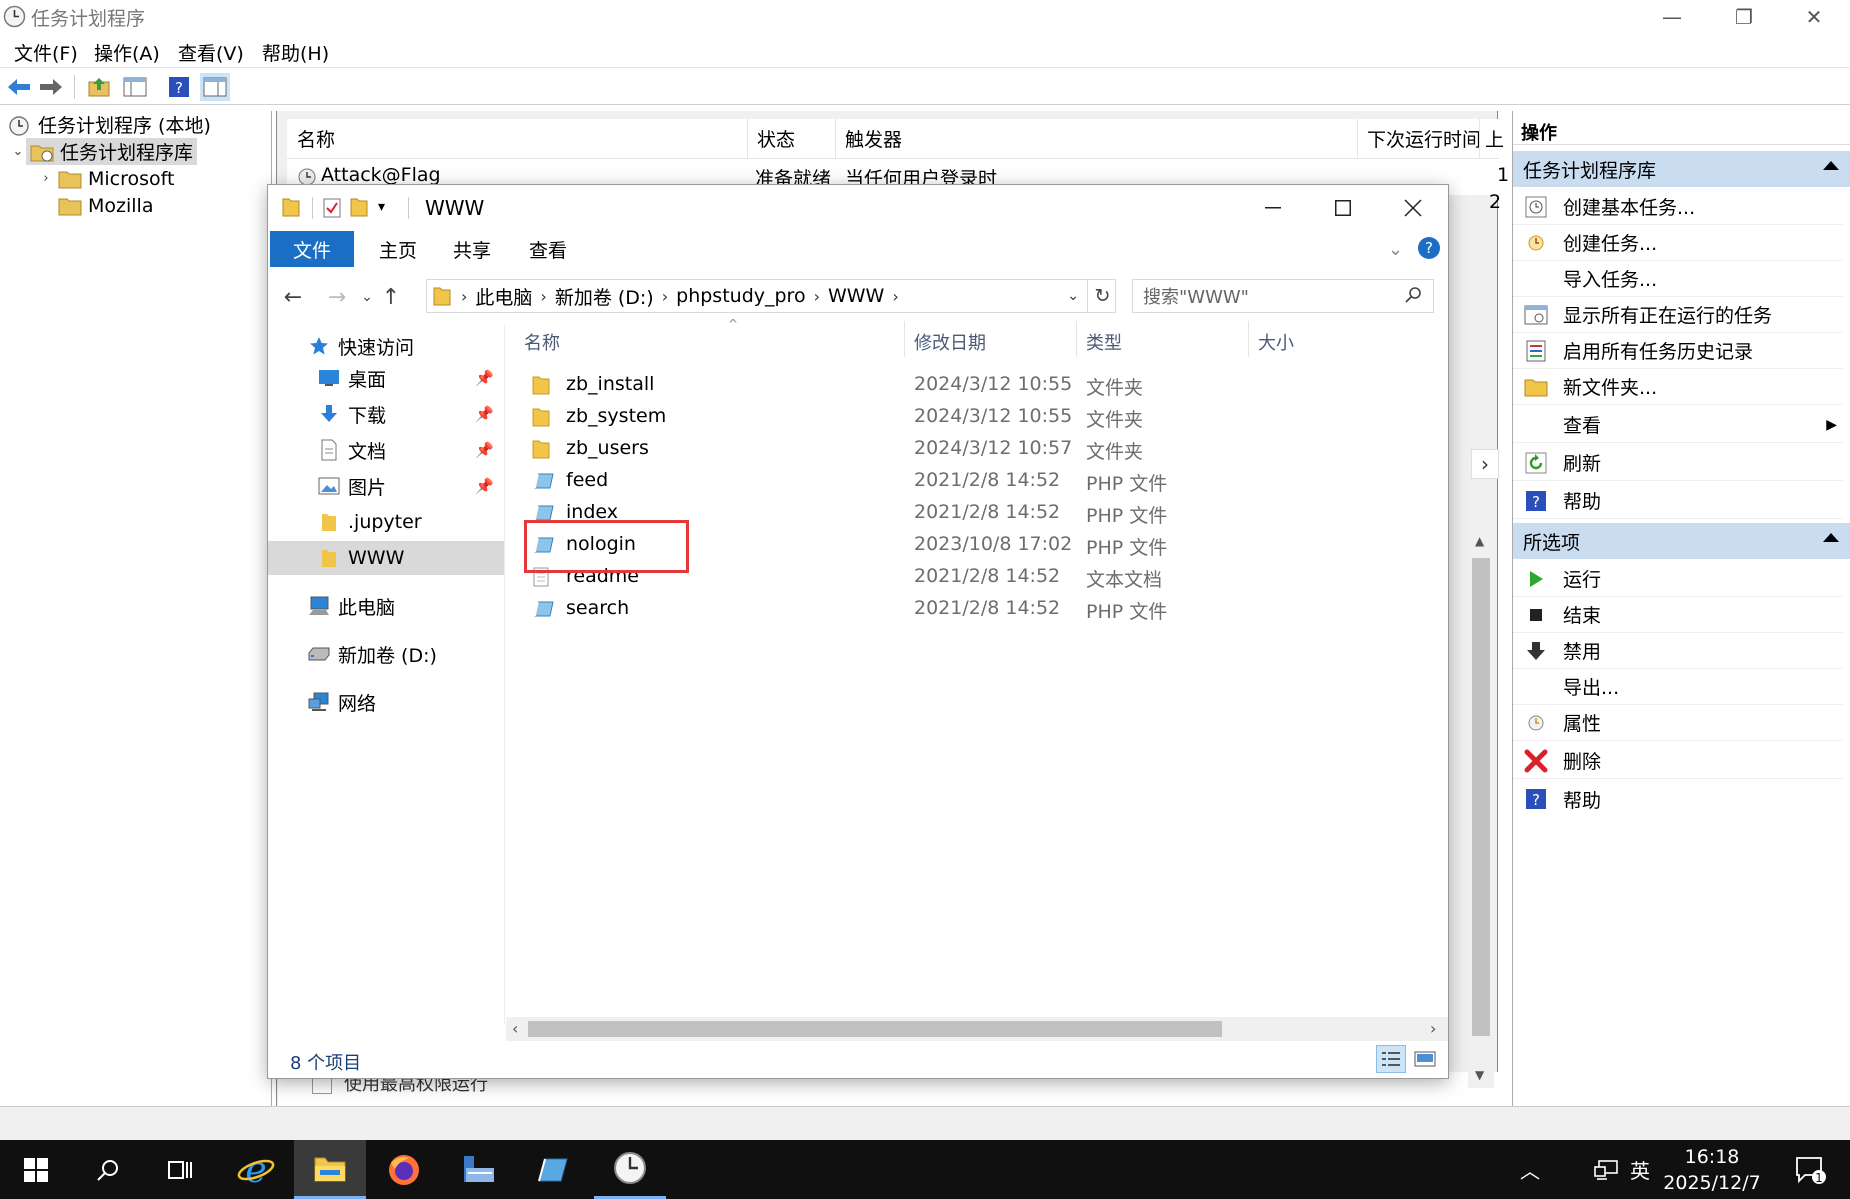 Image resolution: width=1850 pixels, height=1199 pixels. What do you see at coordinates (1391, 1059) in the screenshot?
I see `details-view-icon` at bounding box center [1391, 1059].